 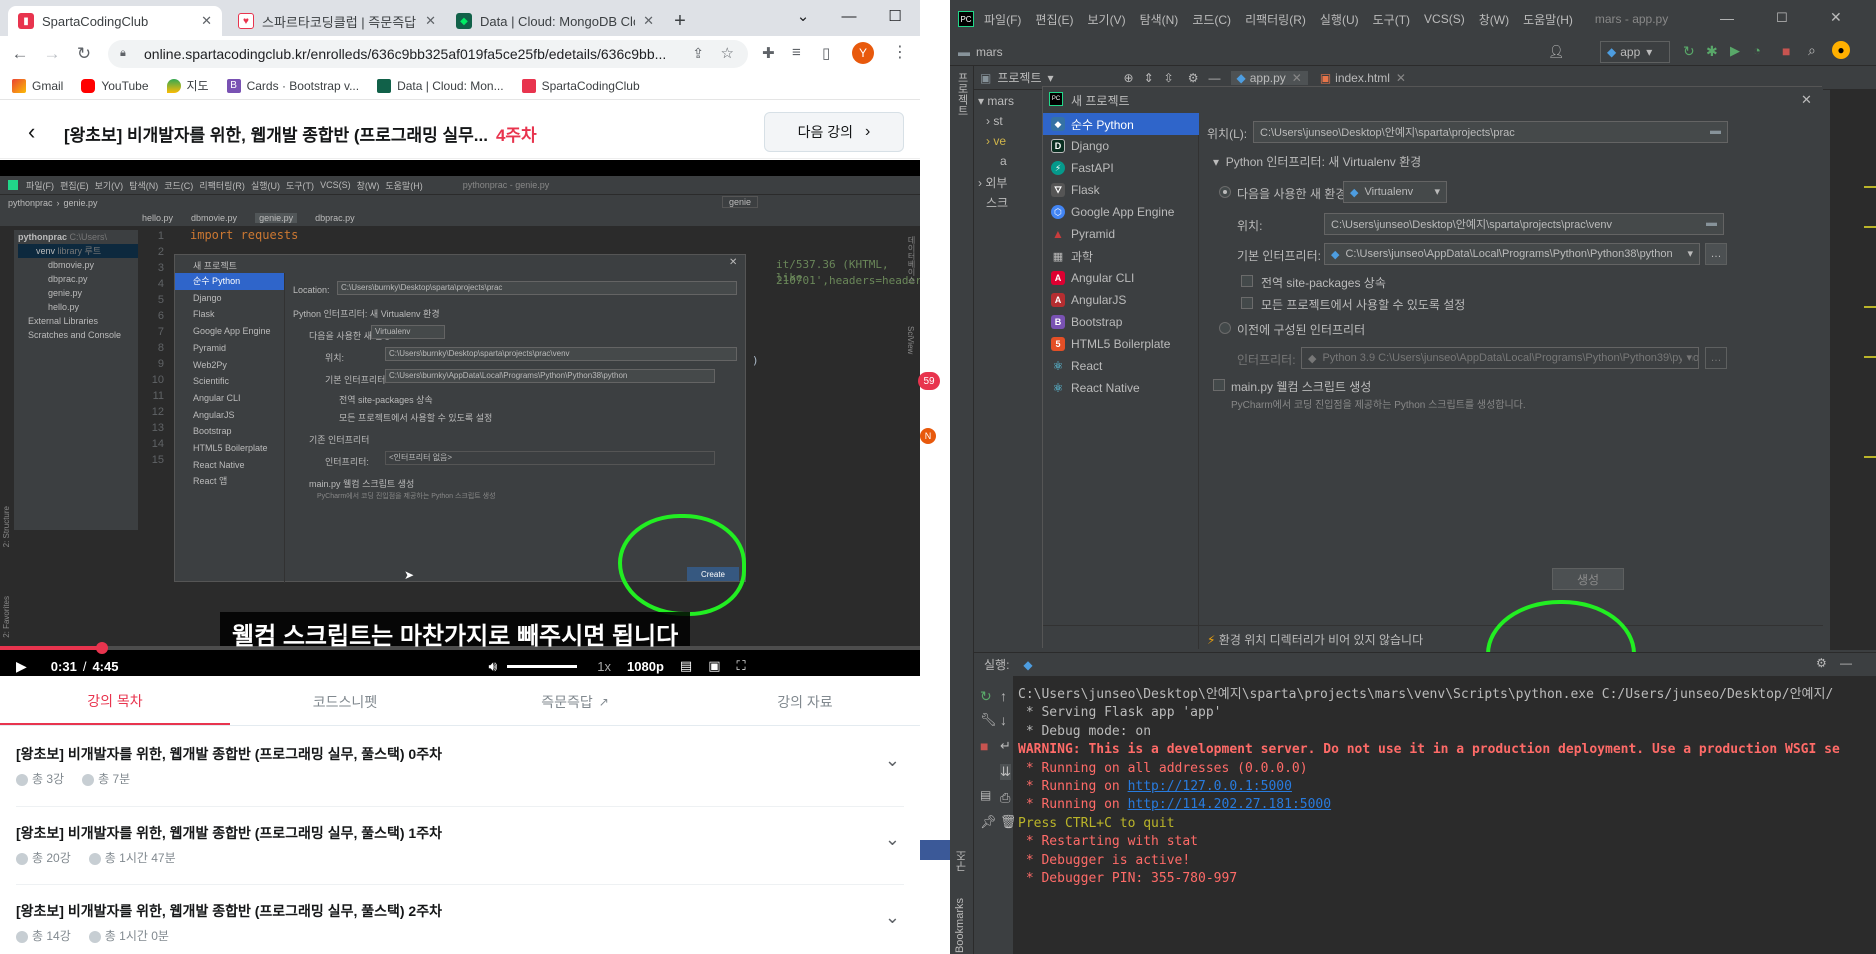 I want to click on new-tab-button: +, so click(x=680, y=21).